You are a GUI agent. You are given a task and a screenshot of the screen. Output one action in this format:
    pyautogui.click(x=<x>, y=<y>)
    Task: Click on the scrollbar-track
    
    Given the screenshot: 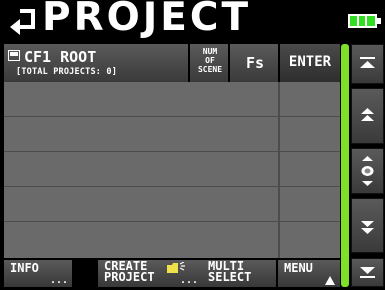 What is the action you would take?
    pyautogui.click(x=345, y=165)
    